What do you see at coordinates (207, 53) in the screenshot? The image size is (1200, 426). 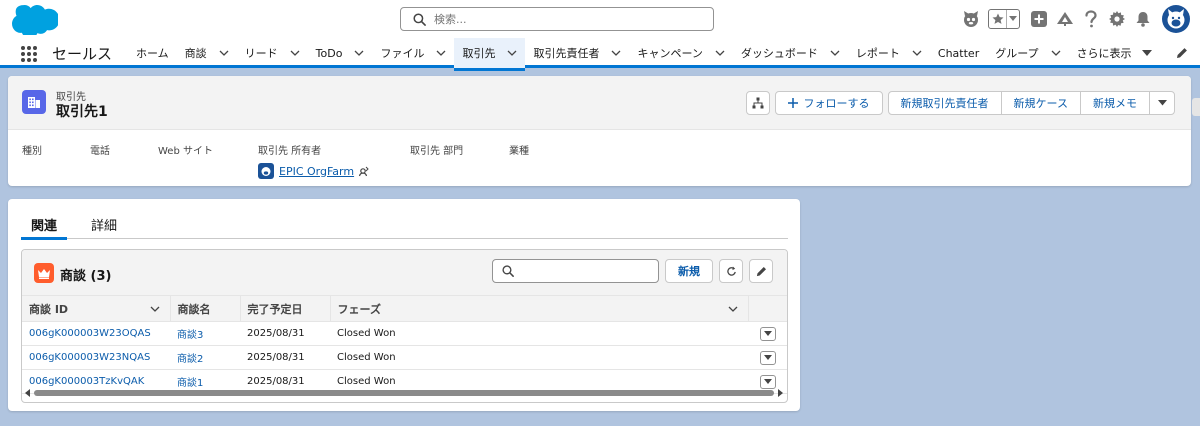 I see `nav-item-opportunities: 商談` at bounding box center [207, 53].